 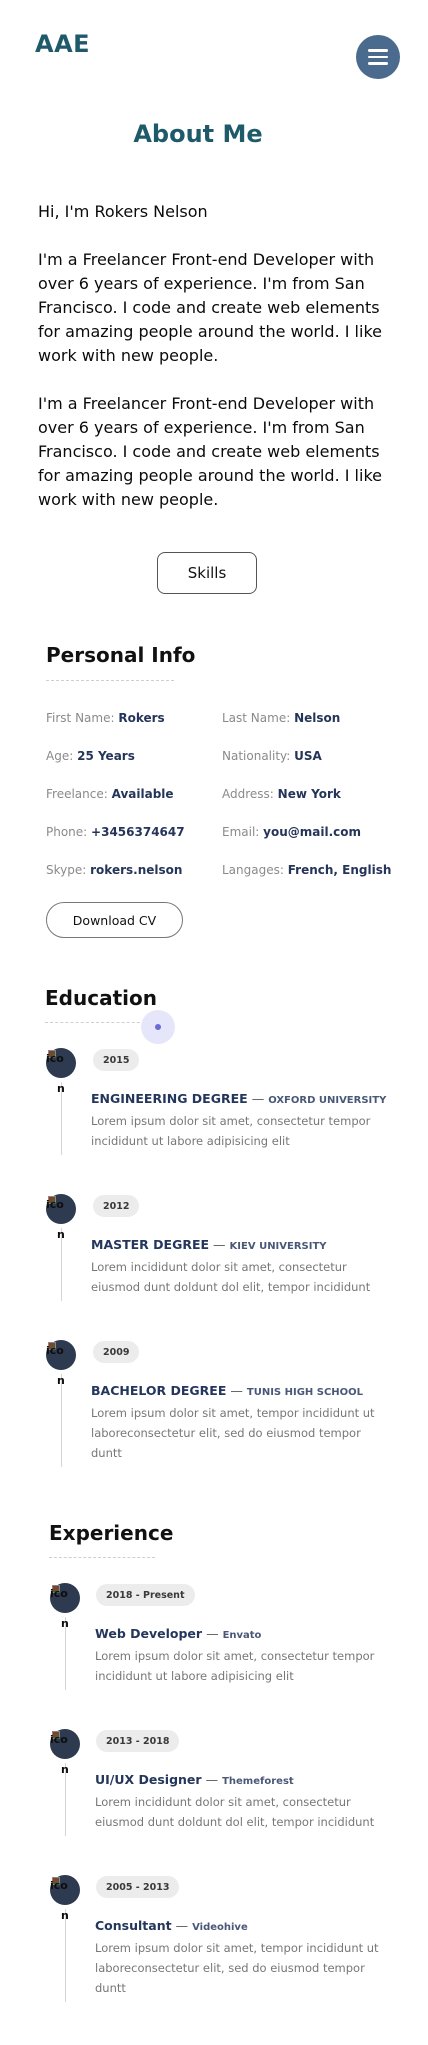 What do you see at coordinates (62, 44) in the screenshot?
I see `logo: AAE` at bounding box center [62, 44].